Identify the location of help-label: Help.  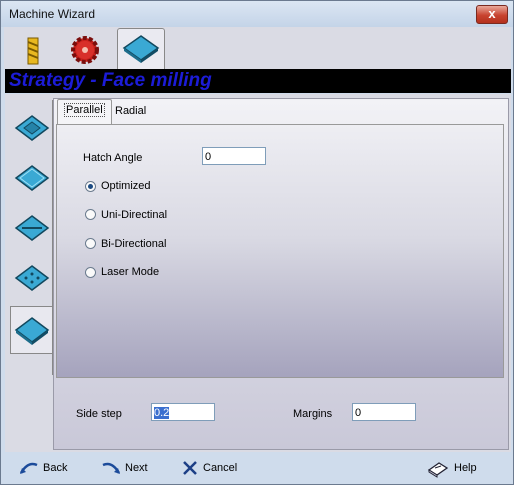
(465, 468).